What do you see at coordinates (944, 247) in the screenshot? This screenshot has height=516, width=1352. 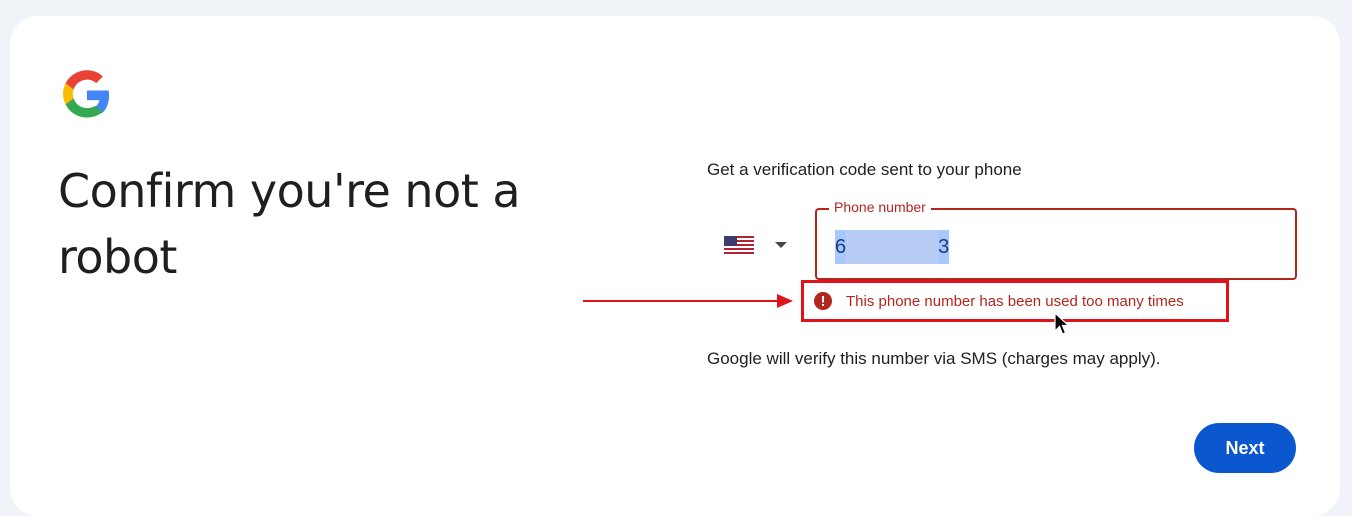 I see `phone-value-end: 3` at bounding box center [944, 247].